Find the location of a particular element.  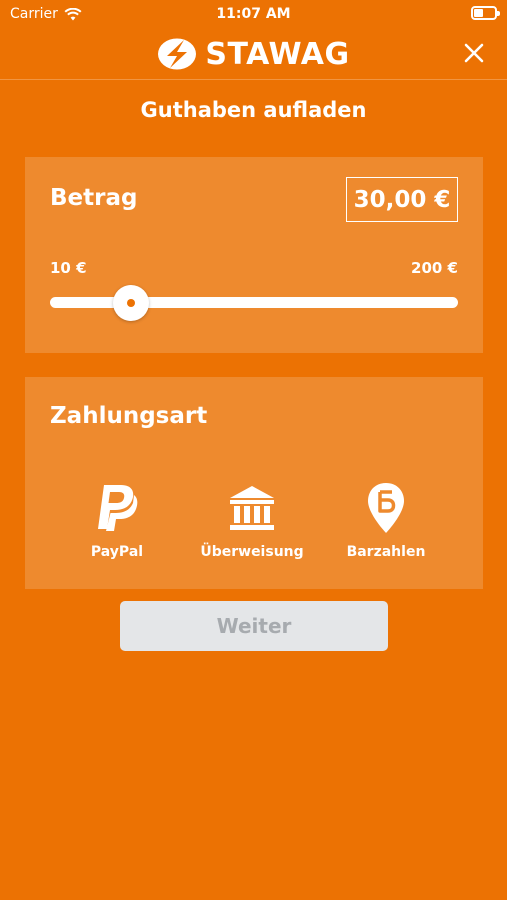

payment-methods: PayPal Überweisung Barzahlen is located at coordinates (254, 527).